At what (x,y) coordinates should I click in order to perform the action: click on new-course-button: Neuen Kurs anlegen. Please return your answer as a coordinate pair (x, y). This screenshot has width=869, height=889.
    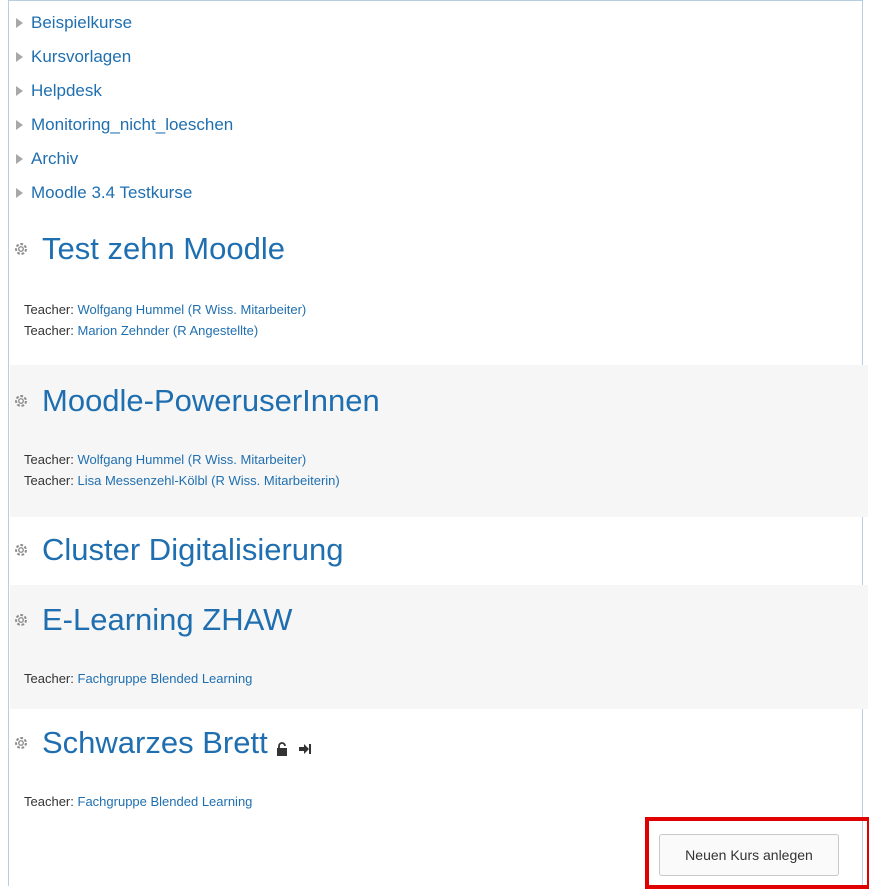
    Looking at the image, I should click on (749, 855).